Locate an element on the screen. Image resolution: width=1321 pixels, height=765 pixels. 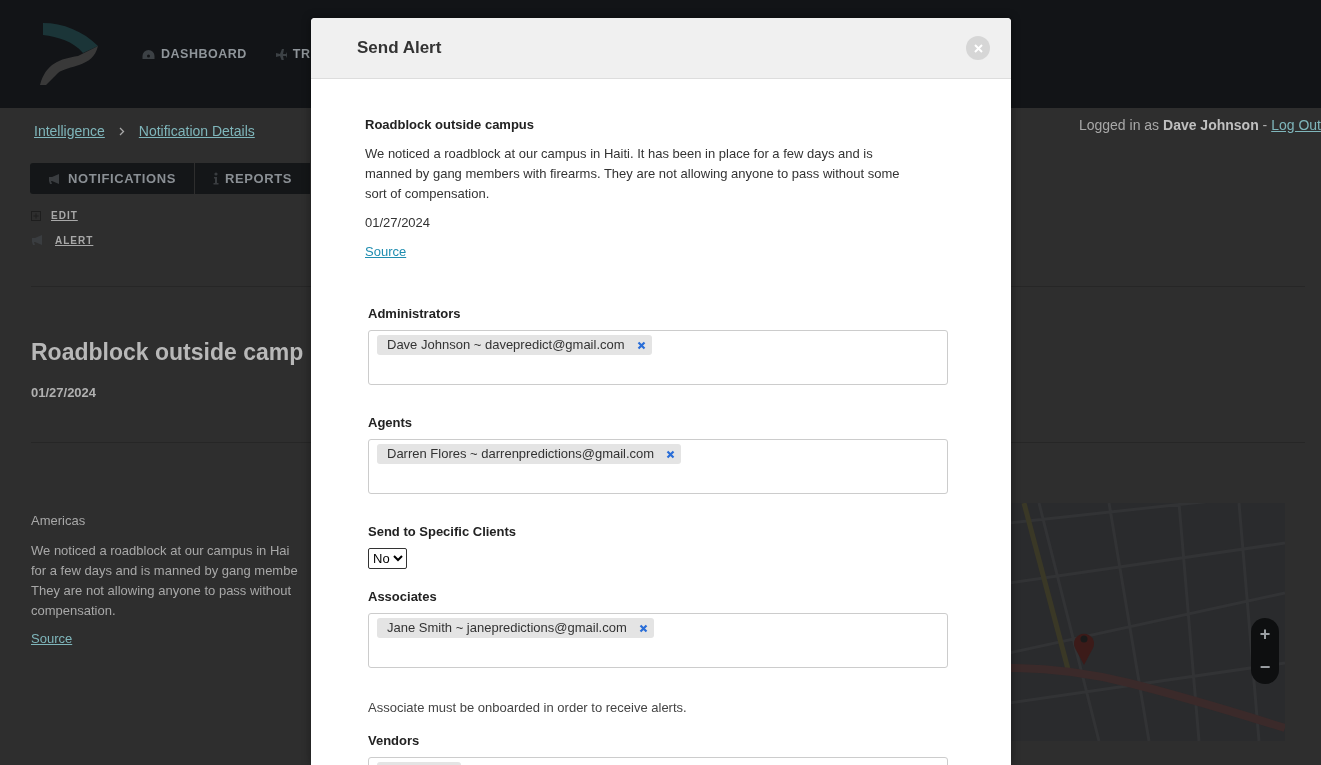
dialog-title: Send Alert is located at coordinates (399, 48).